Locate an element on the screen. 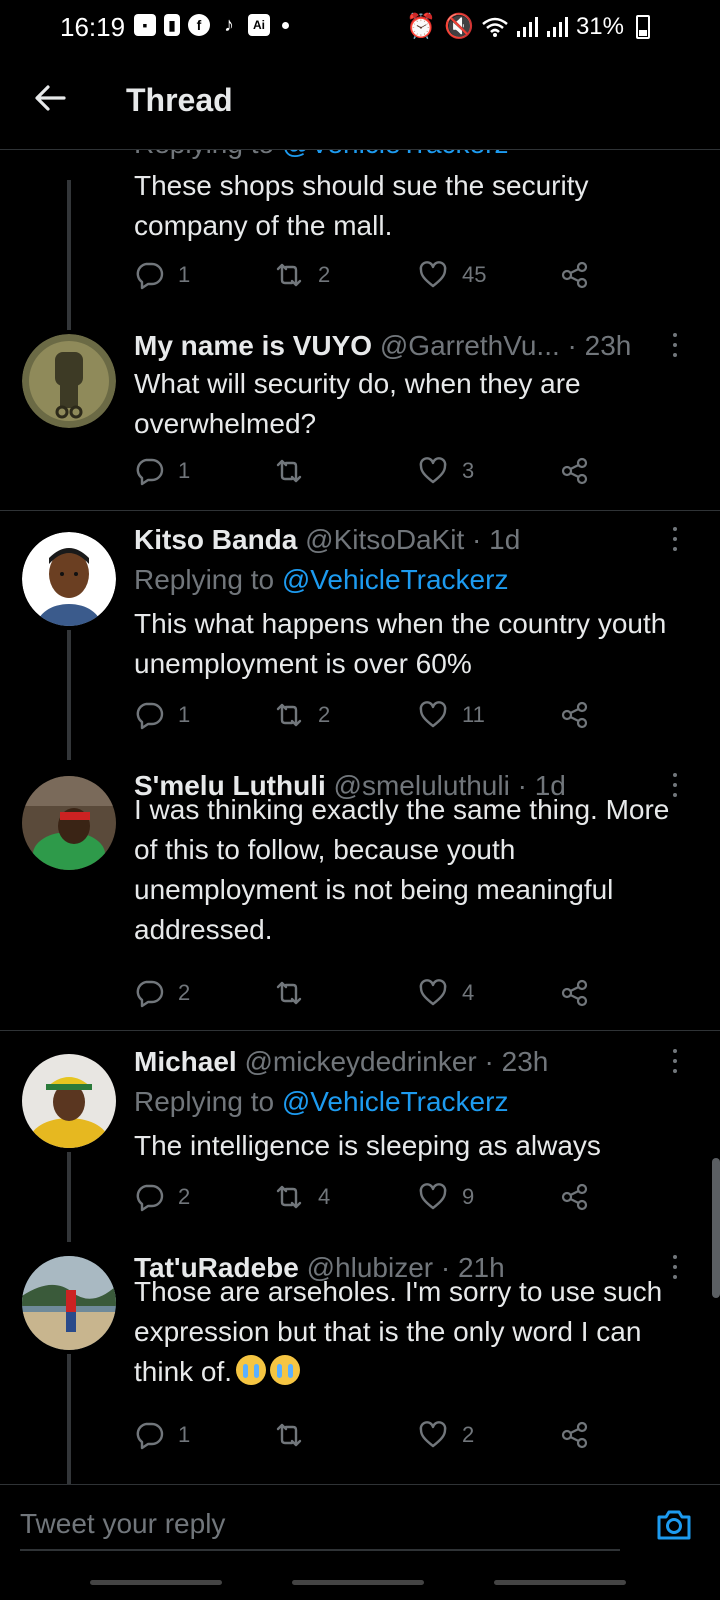 This screenshot has height=1600, width=720. arrow-left-icon is located at coordinates (50, 98).